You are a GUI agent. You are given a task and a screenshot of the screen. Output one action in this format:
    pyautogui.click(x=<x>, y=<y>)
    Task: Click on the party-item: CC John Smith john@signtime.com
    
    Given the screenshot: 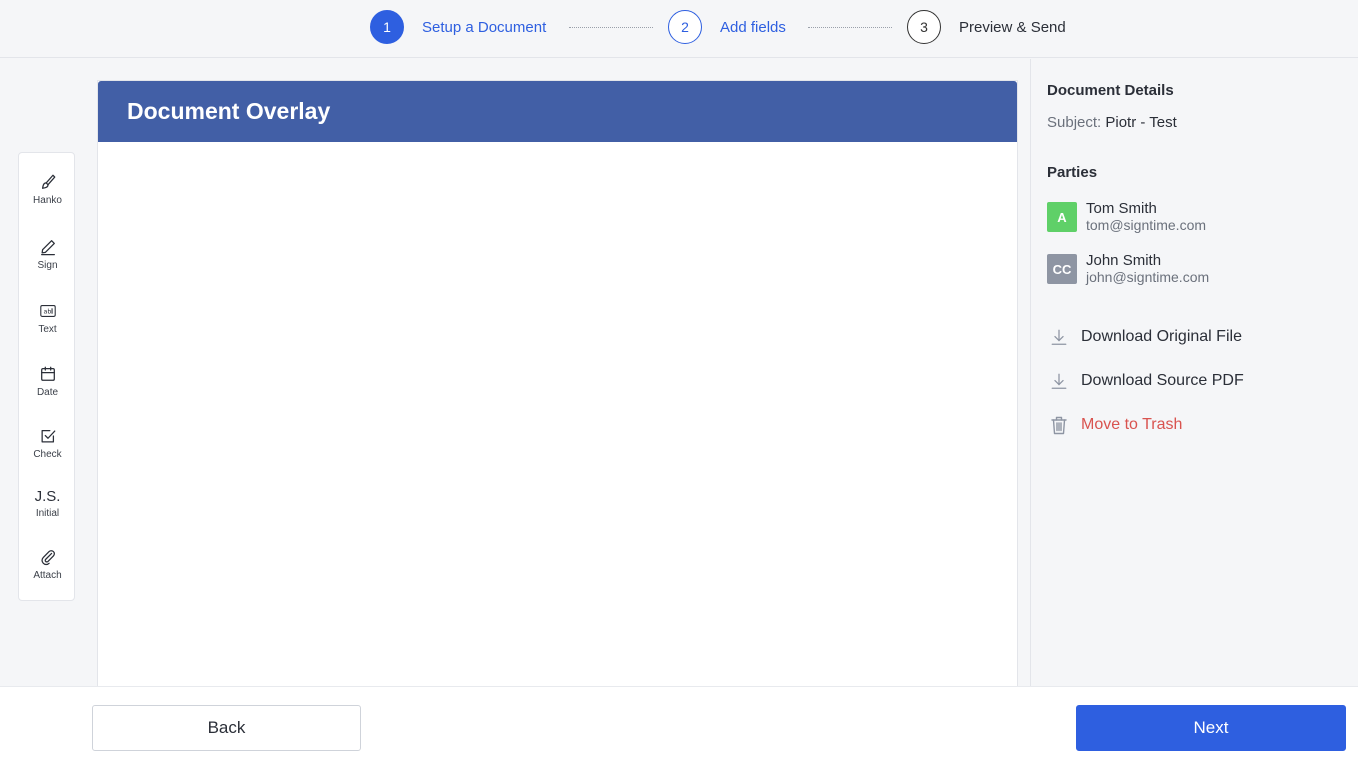 What is the action you would take?
    pyautogui.click(x=1128, y=269)
    